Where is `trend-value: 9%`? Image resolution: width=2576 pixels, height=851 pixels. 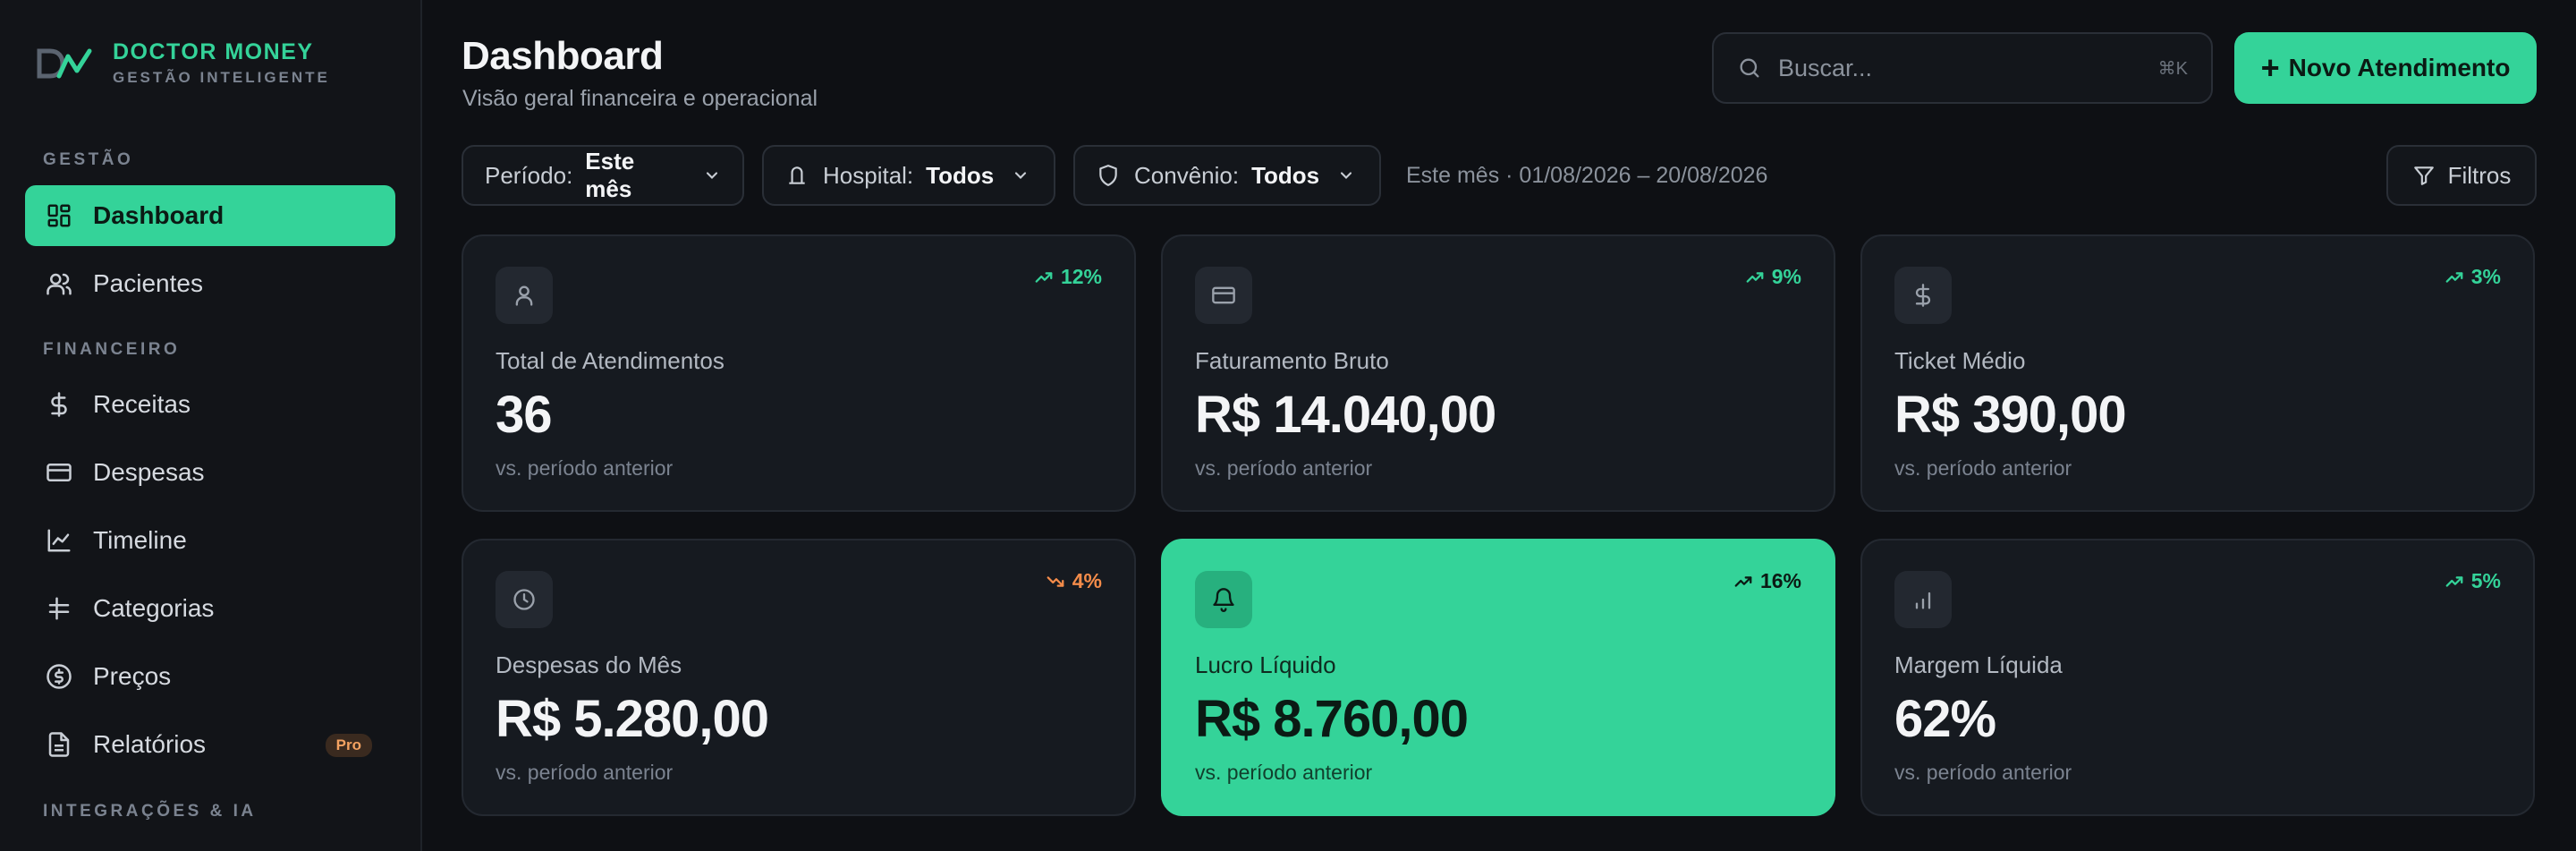 trend-value: 9% is located at coordinates (1786, 276).